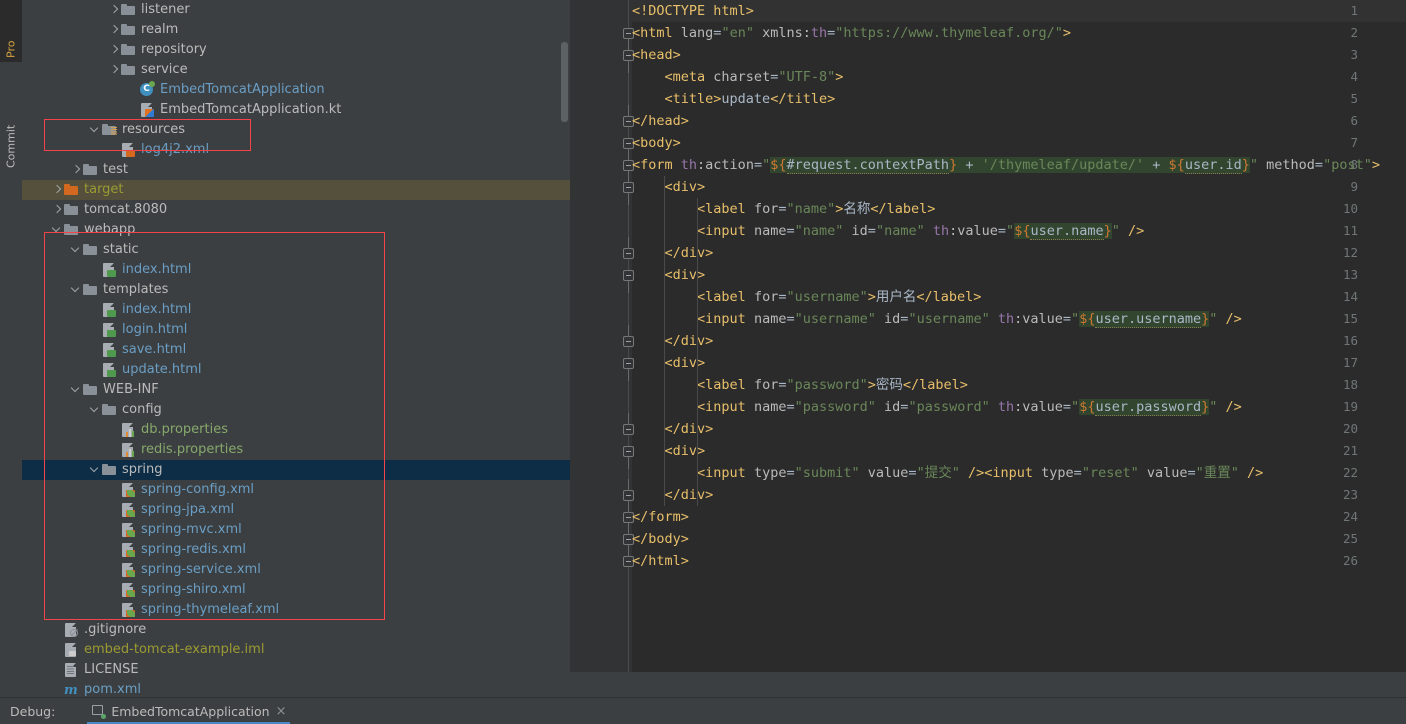  Describe the element at coordinates (296, 190) in the screenshot. I see `tree-item-target: target` at that location.